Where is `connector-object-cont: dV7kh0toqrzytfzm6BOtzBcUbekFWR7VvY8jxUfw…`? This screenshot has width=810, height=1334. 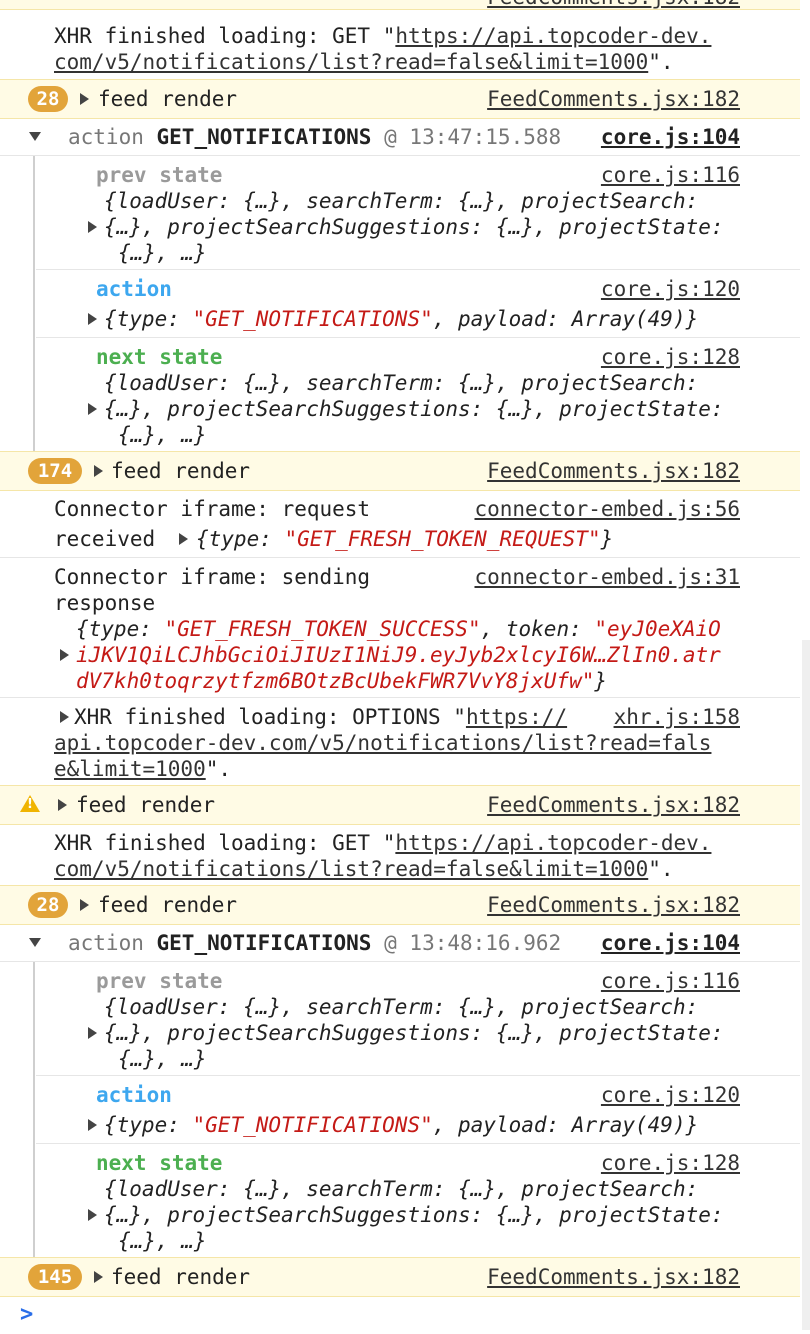 connector-object-cont: dV7kh0toqrzytfzm6BOtzBcUbekFWR7VvY8jxUfw… is located at coordinates (342, 681).